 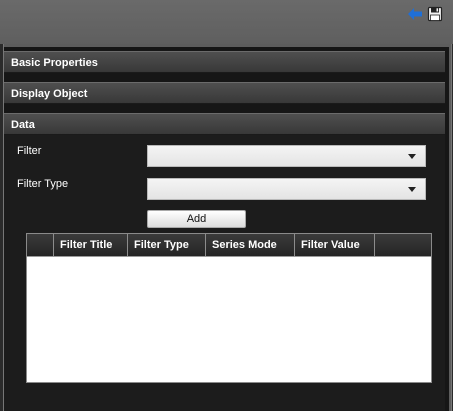 What do you see at coordinates (335, 245) in the screenshot?
I see `column-header-filter-value: Filter Value` at bounding box center [335, 245].